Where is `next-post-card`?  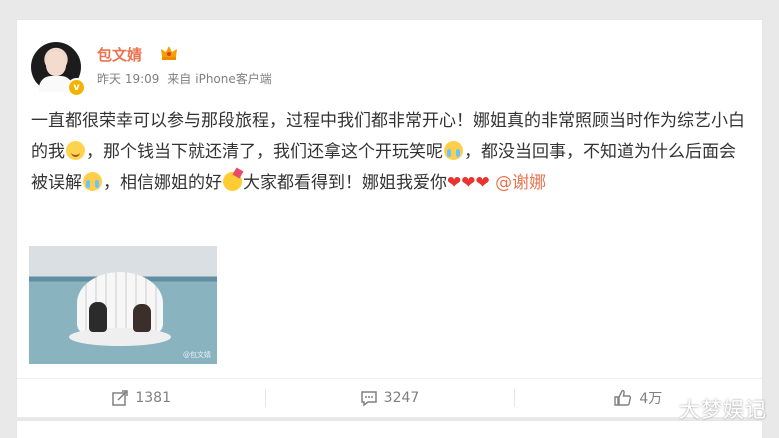 next-post-card is located at coordinates (389, 429).